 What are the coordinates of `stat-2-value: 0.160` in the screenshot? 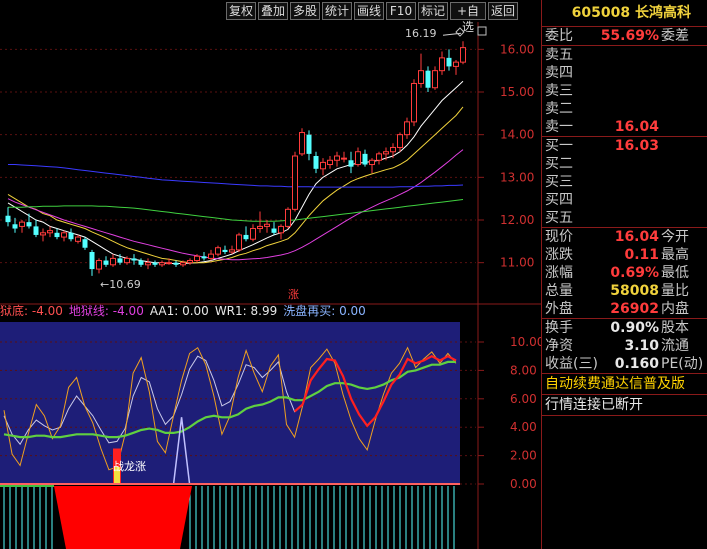 It's located at (636, 364).